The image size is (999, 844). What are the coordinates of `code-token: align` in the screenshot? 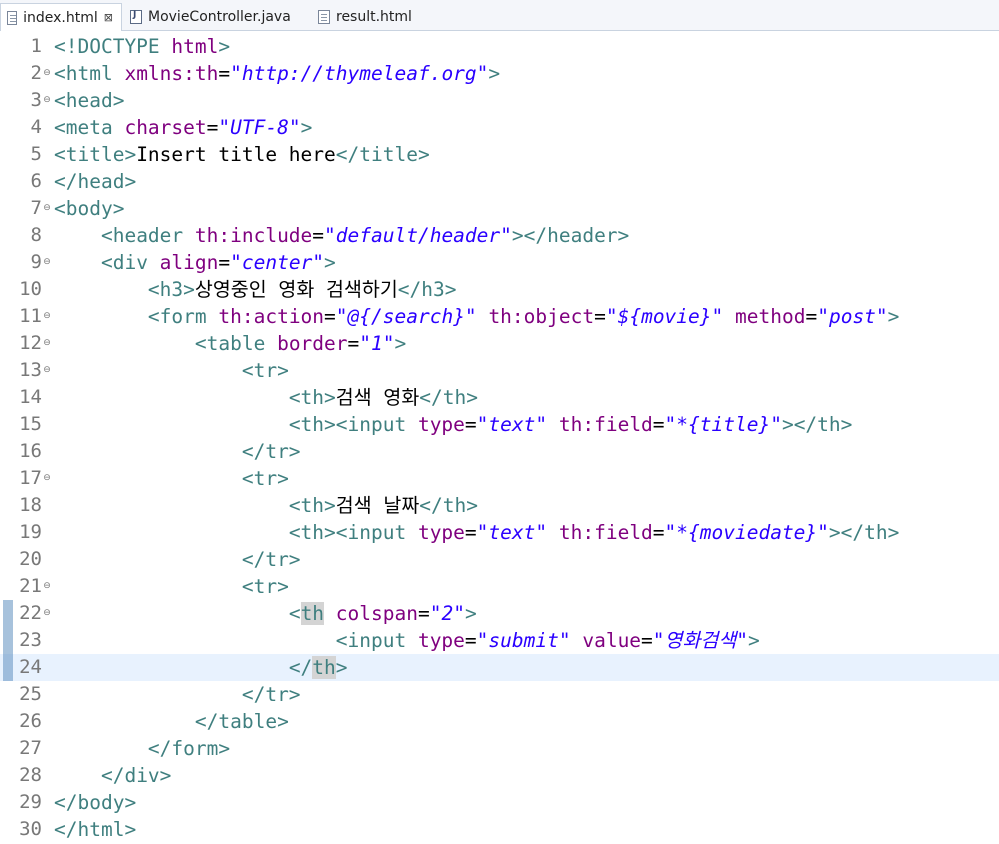 It's located at (189, 262).